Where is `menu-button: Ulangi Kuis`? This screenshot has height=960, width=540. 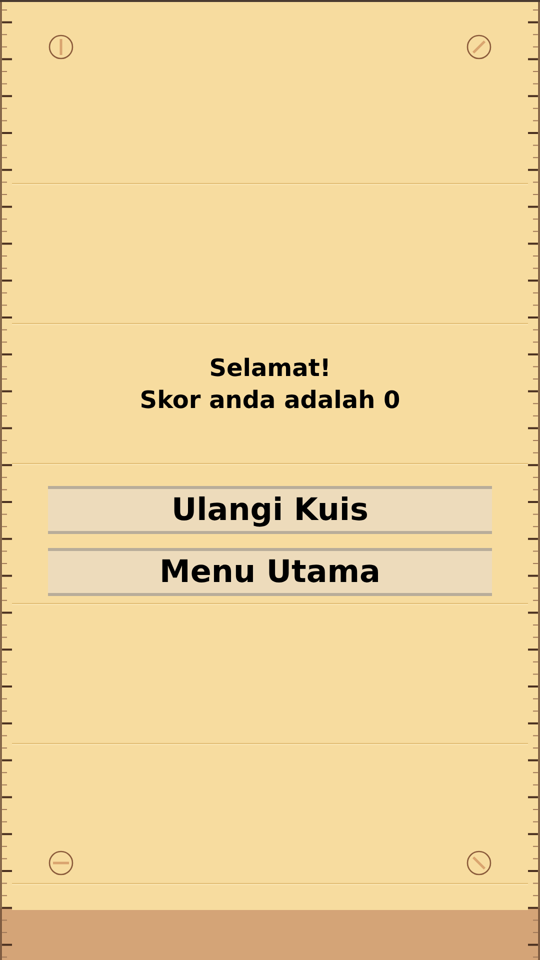
menu-button: Ulangi Kuis is located at coordinates (270, 510).